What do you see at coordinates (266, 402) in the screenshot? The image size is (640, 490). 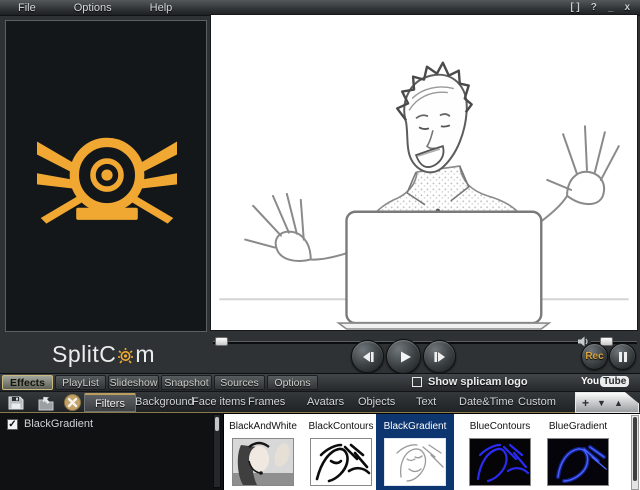 I see `filter-tab-frames: Frames` at bounding box center [266, 402].